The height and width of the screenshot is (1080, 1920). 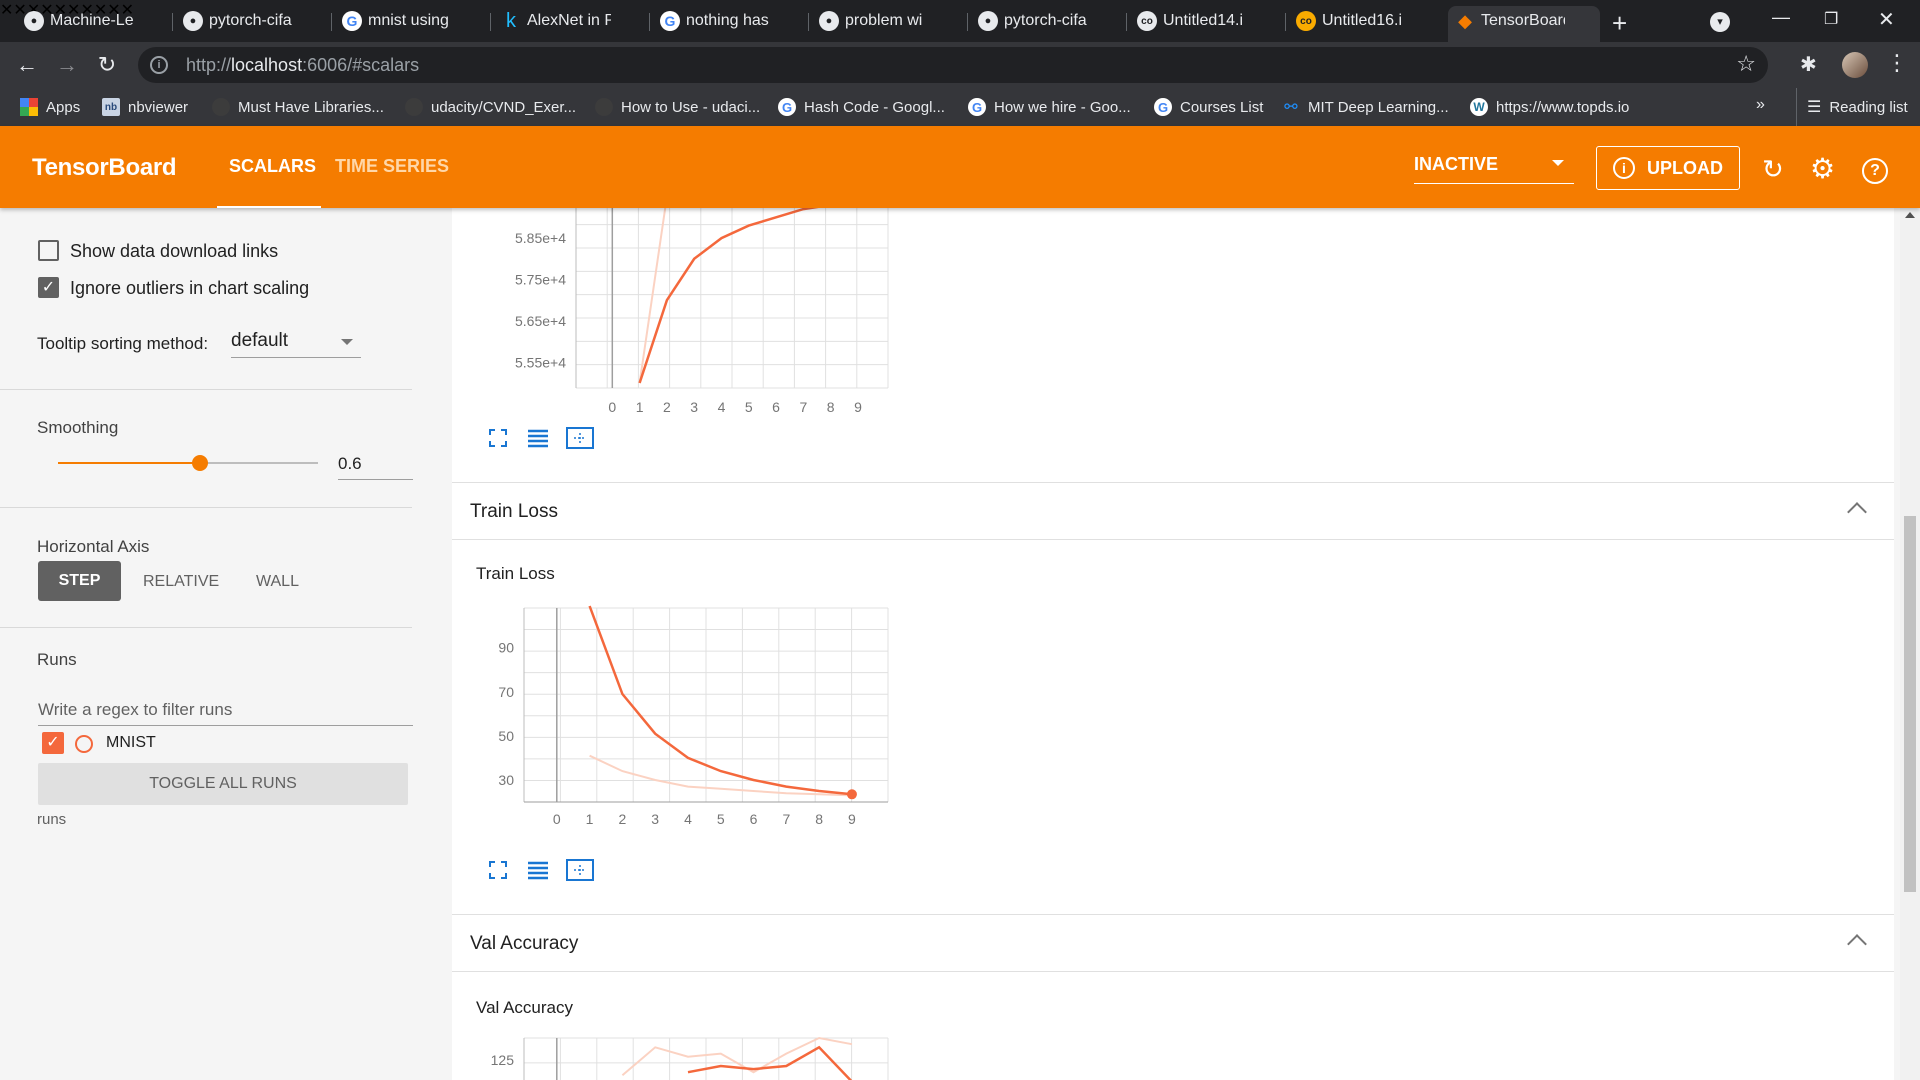 What do you see at coordinates (1619, 23) in the screenshot?
I see `new-tab-button: +` at bounding box center [1619, 23].